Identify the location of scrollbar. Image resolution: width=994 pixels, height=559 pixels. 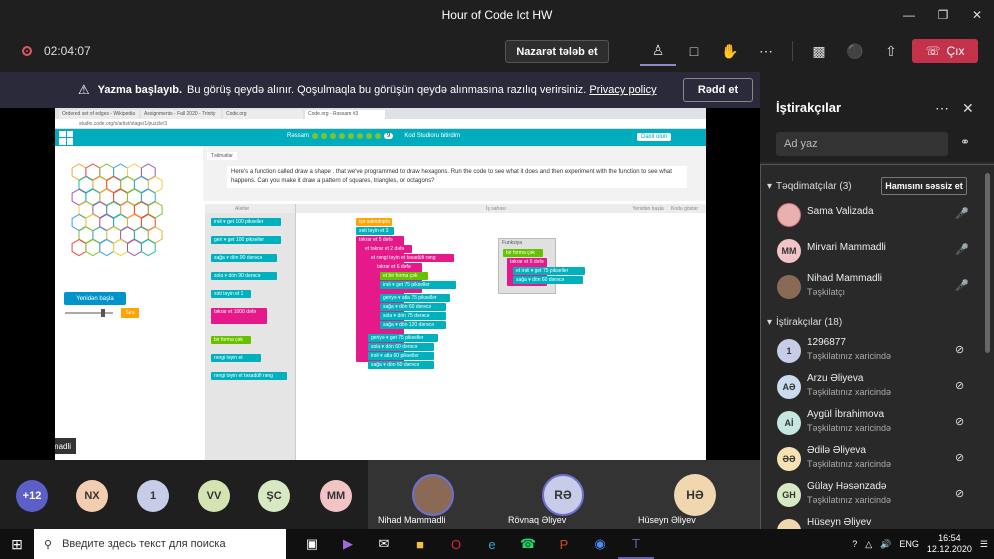
(987, 263).